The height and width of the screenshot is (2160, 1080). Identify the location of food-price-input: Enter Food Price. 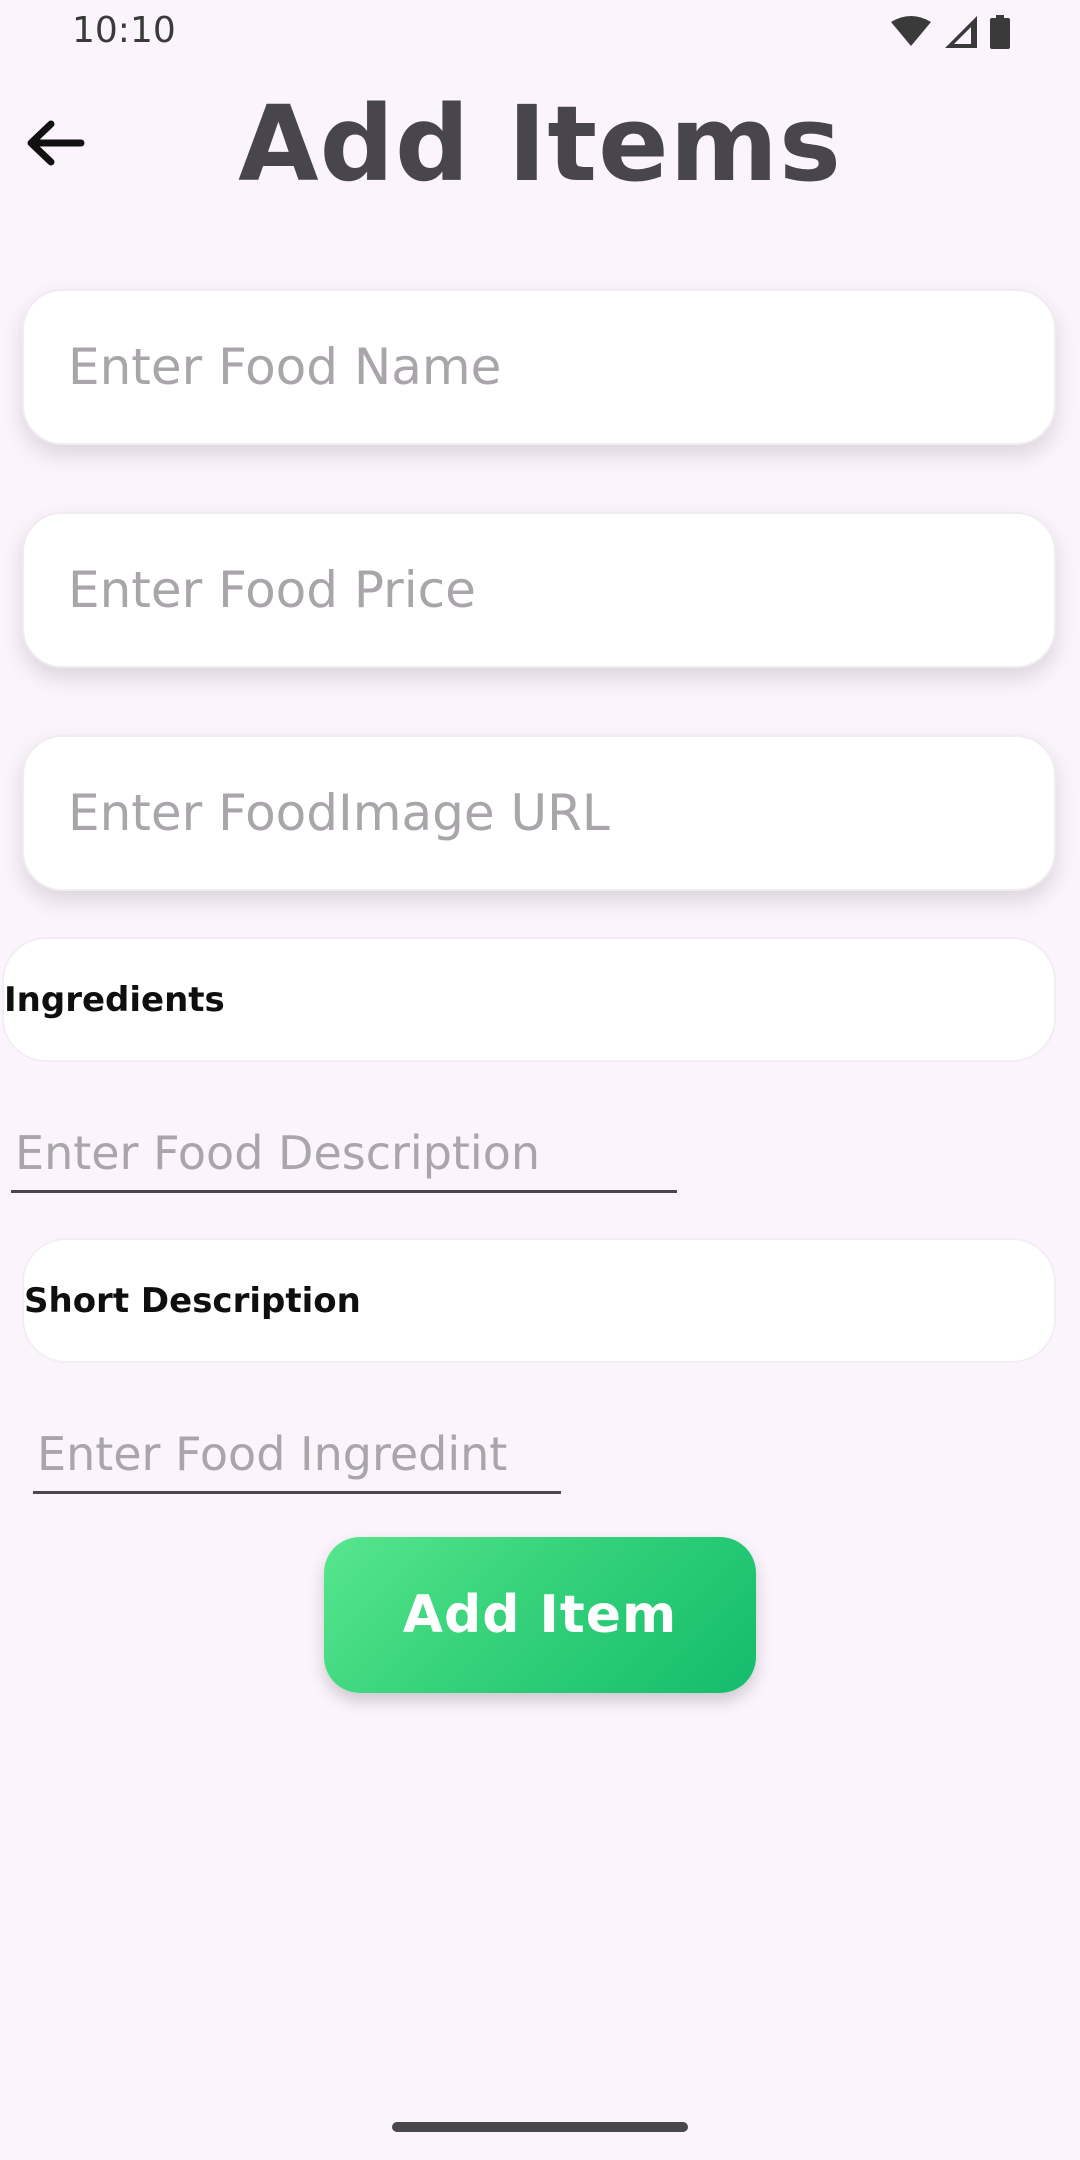
(539, 590).